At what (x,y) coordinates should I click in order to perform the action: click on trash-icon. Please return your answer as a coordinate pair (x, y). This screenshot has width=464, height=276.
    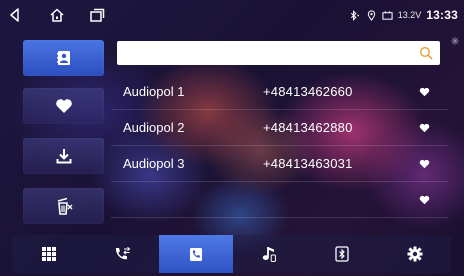
    Looking at the image, I should click on (64, 206).